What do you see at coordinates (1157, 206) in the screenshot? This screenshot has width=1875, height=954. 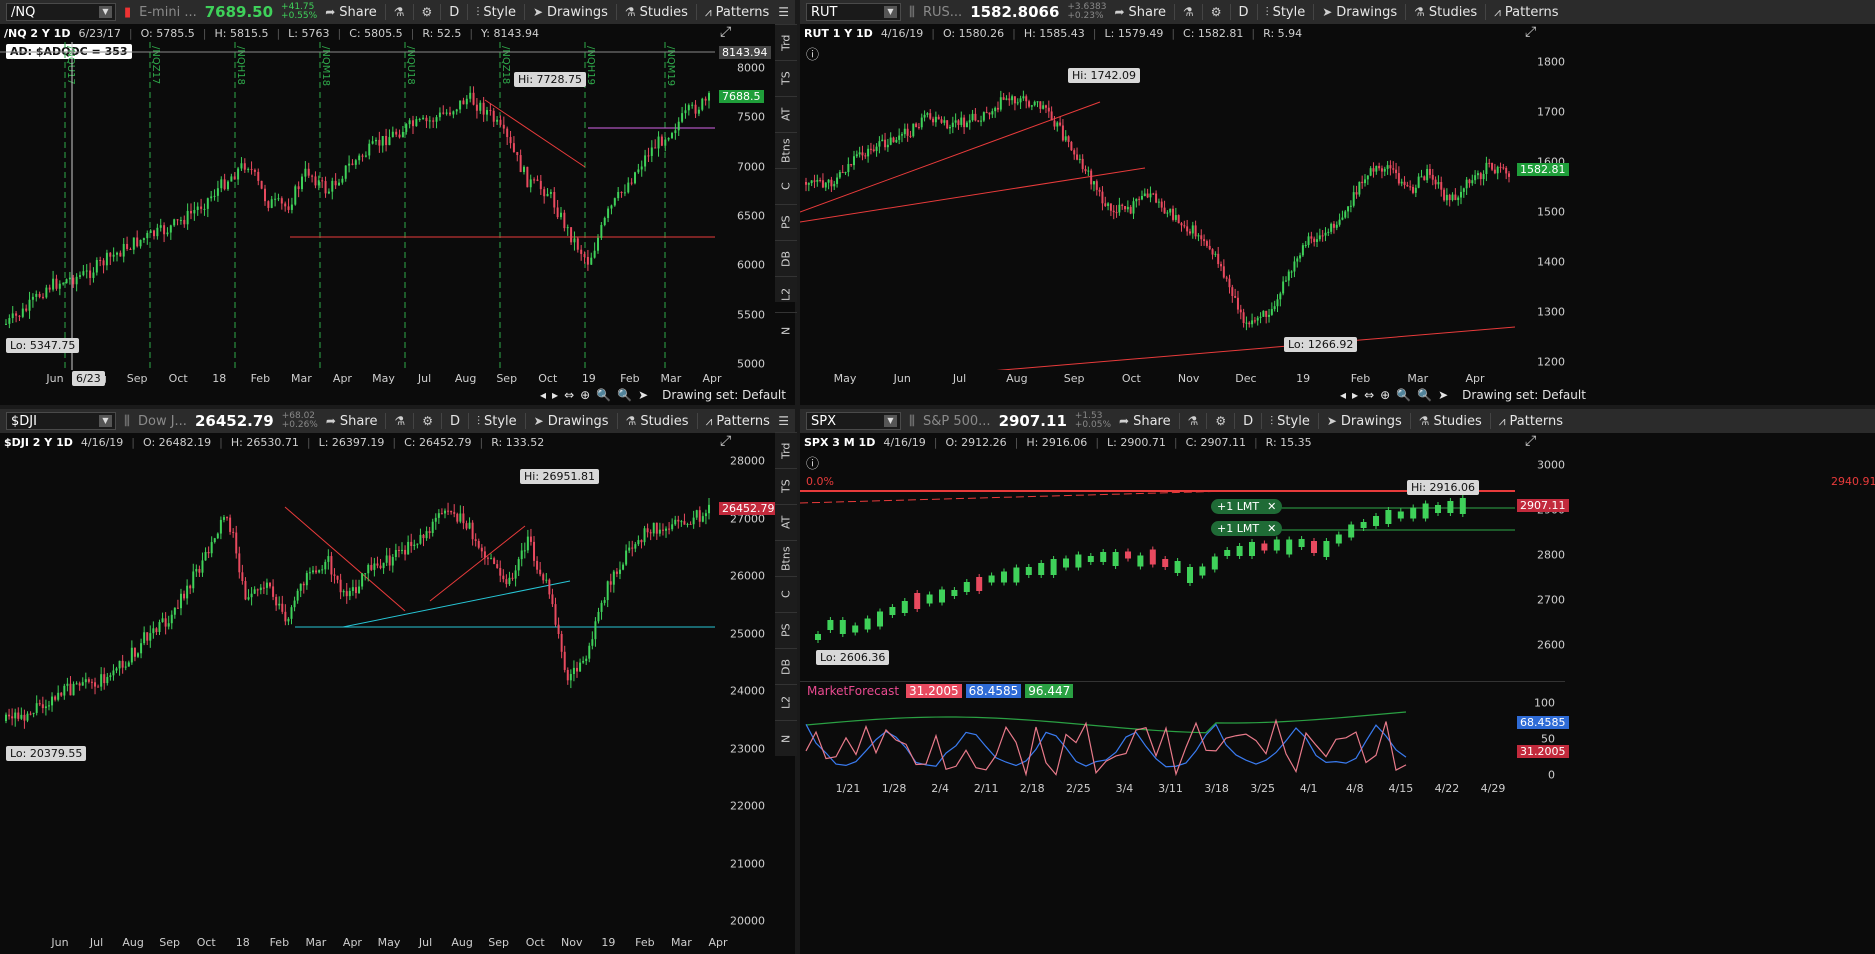 I see `price-plot` at bounding box center [1157, 206].